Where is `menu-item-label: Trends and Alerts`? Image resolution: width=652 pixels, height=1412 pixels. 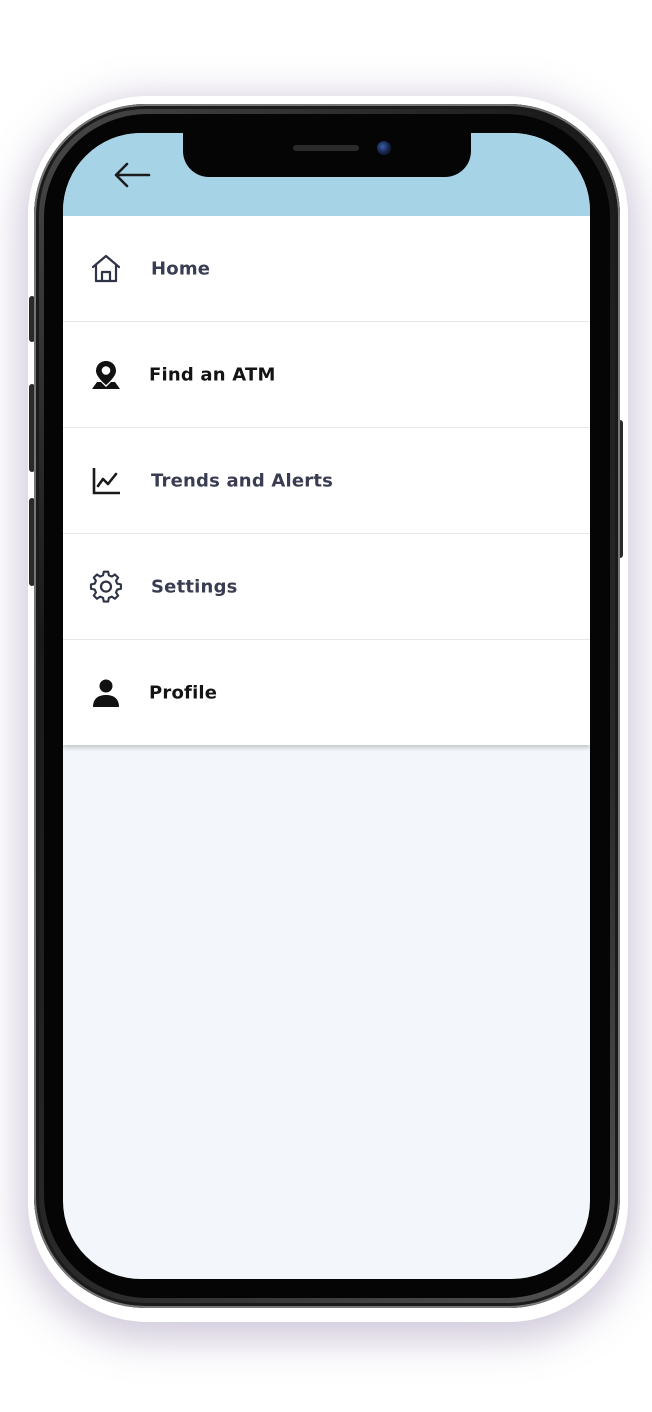 menu-item-label: Trends and Alerts is located at coordinates (242, 480).